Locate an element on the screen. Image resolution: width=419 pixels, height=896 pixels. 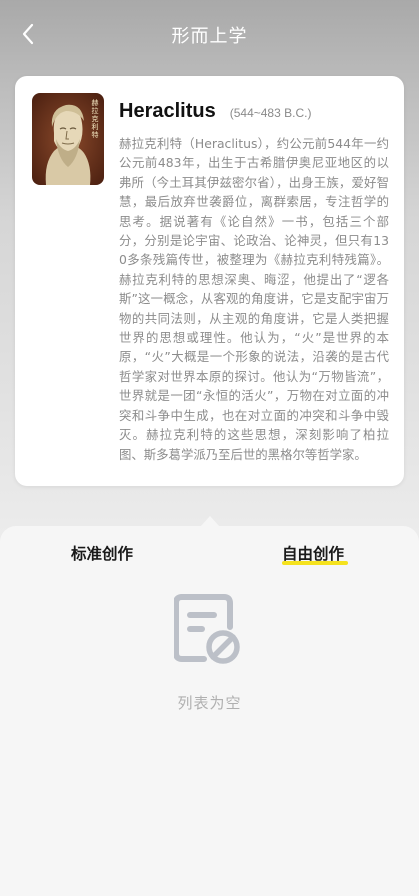
philosopher-header: Heraclitus (544~483 B.C.) is located at coordinates (215, 111).